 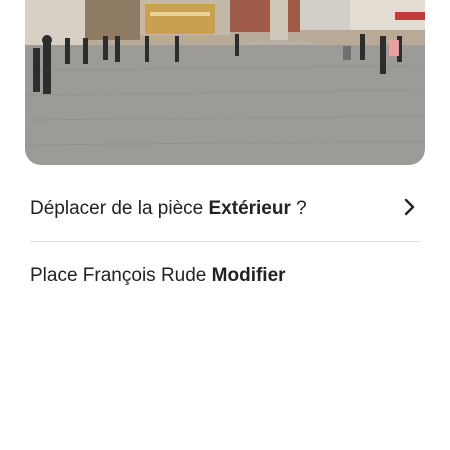 What do you see at coordinates (119, 208) in the screenshot?
I see `move-room-prefix: Déplacer de la pièce` at bounding box center [119, 208].